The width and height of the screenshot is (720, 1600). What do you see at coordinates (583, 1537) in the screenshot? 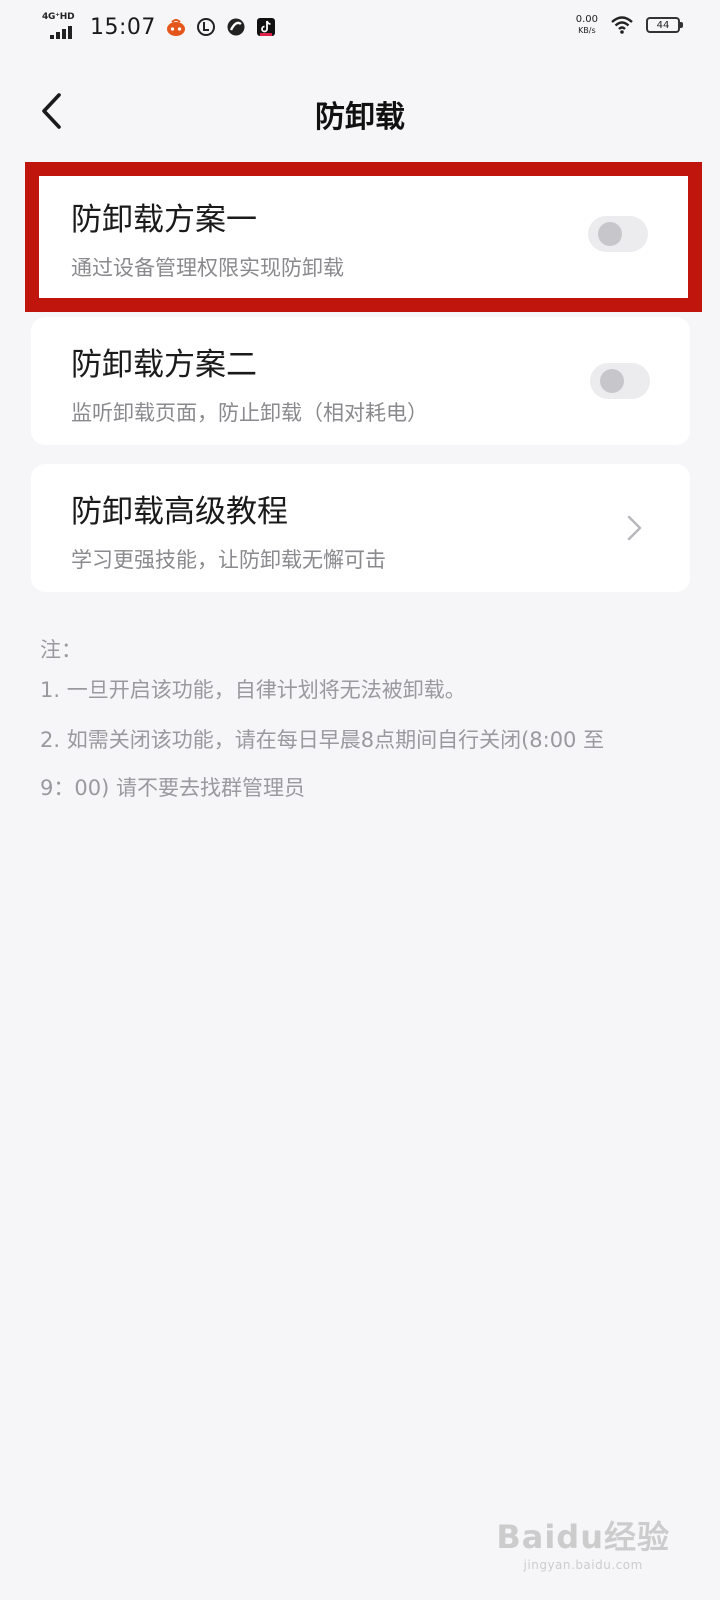
I see `watermark-main: Baidu经验` at bounding box center [583, 1537].